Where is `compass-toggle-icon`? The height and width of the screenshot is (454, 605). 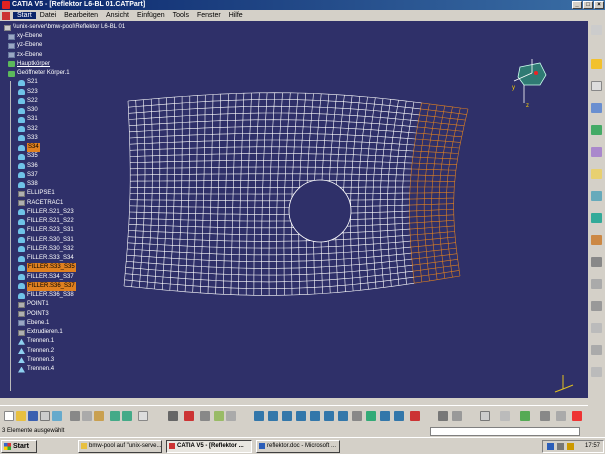
compass-toggle-icon is located at coordinates (561, 416).